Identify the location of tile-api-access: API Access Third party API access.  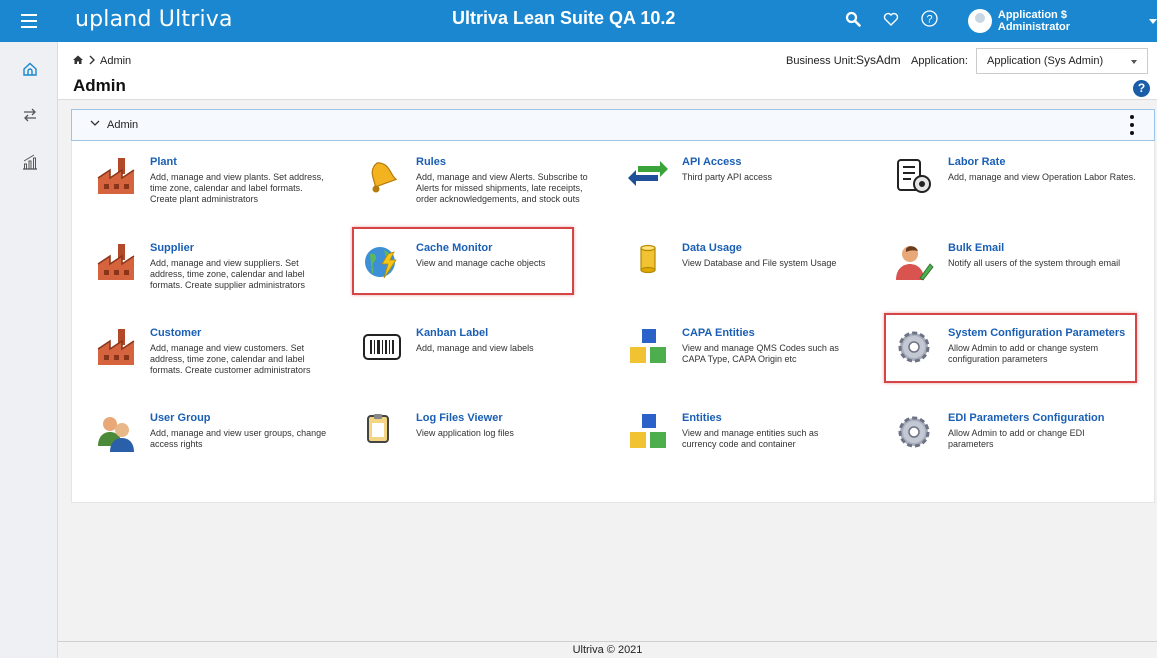
(758, 189).